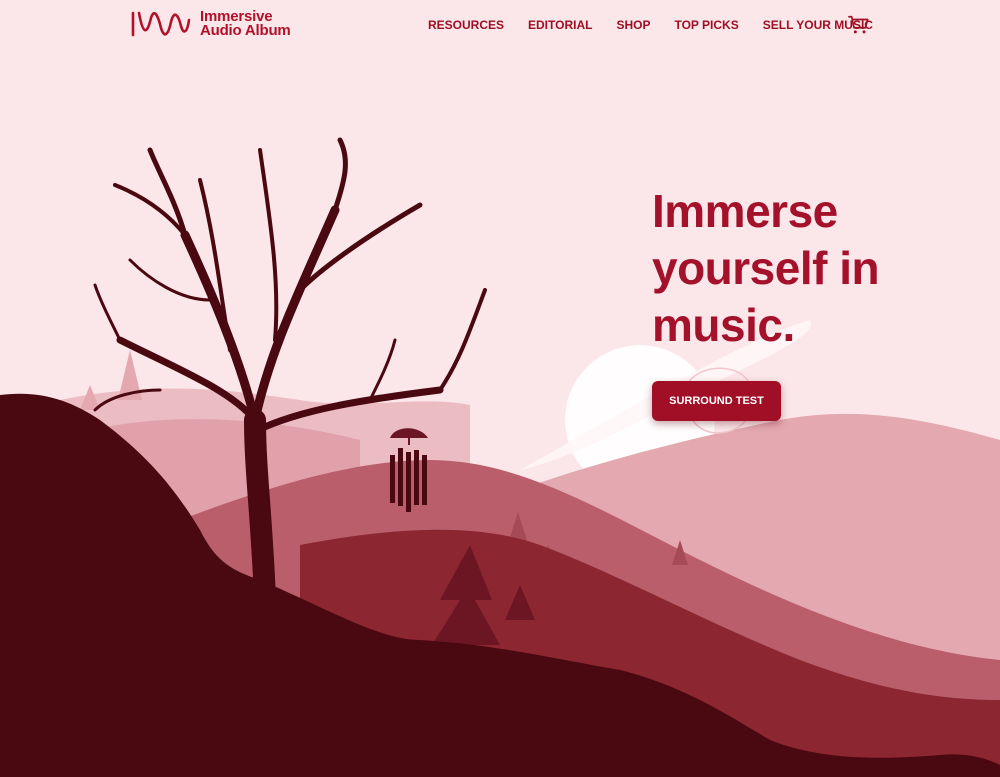  I want to click on brand-name: Immersive Audio Album, so click(245, 24).